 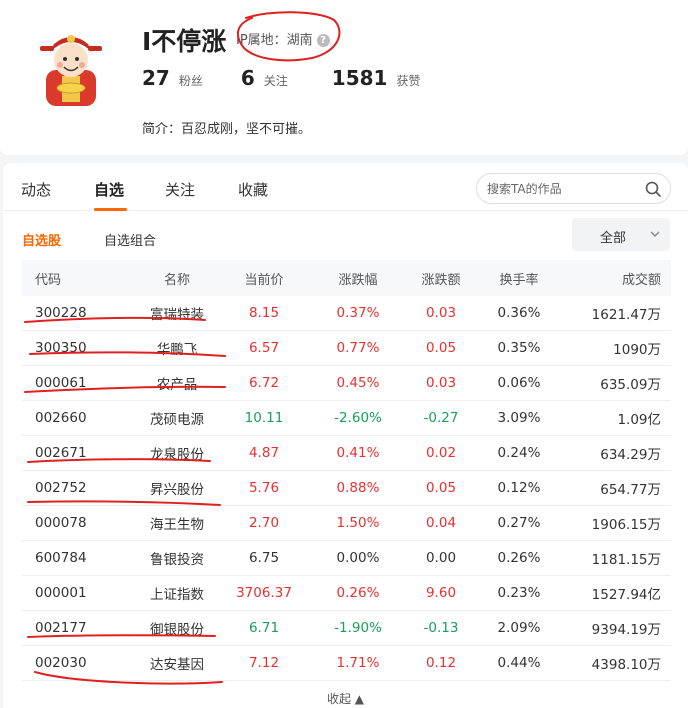 What do you see at coordinates (626, 595) in the screenshot?
I see `cell-volume: 1527.94亿` at bounding box center [626, 595].